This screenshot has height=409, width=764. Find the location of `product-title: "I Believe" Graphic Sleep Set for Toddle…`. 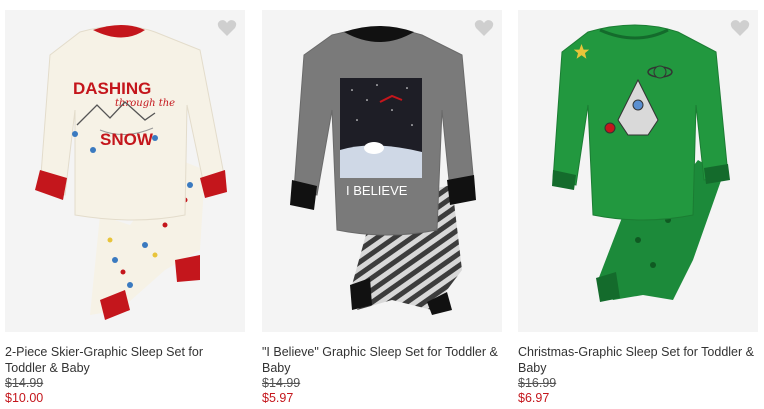

product-title: "I Believe" Graphic Sleep Set for Toddle… is located at coordinates (380, 360).